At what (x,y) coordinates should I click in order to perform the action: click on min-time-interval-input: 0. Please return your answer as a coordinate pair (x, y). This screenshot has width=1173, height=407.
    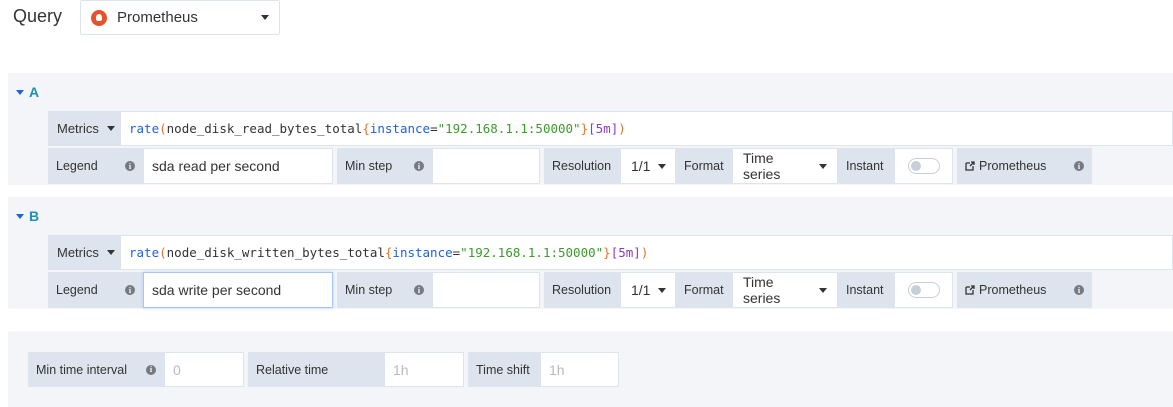
    Looking at the image, I should click on (204, 369).